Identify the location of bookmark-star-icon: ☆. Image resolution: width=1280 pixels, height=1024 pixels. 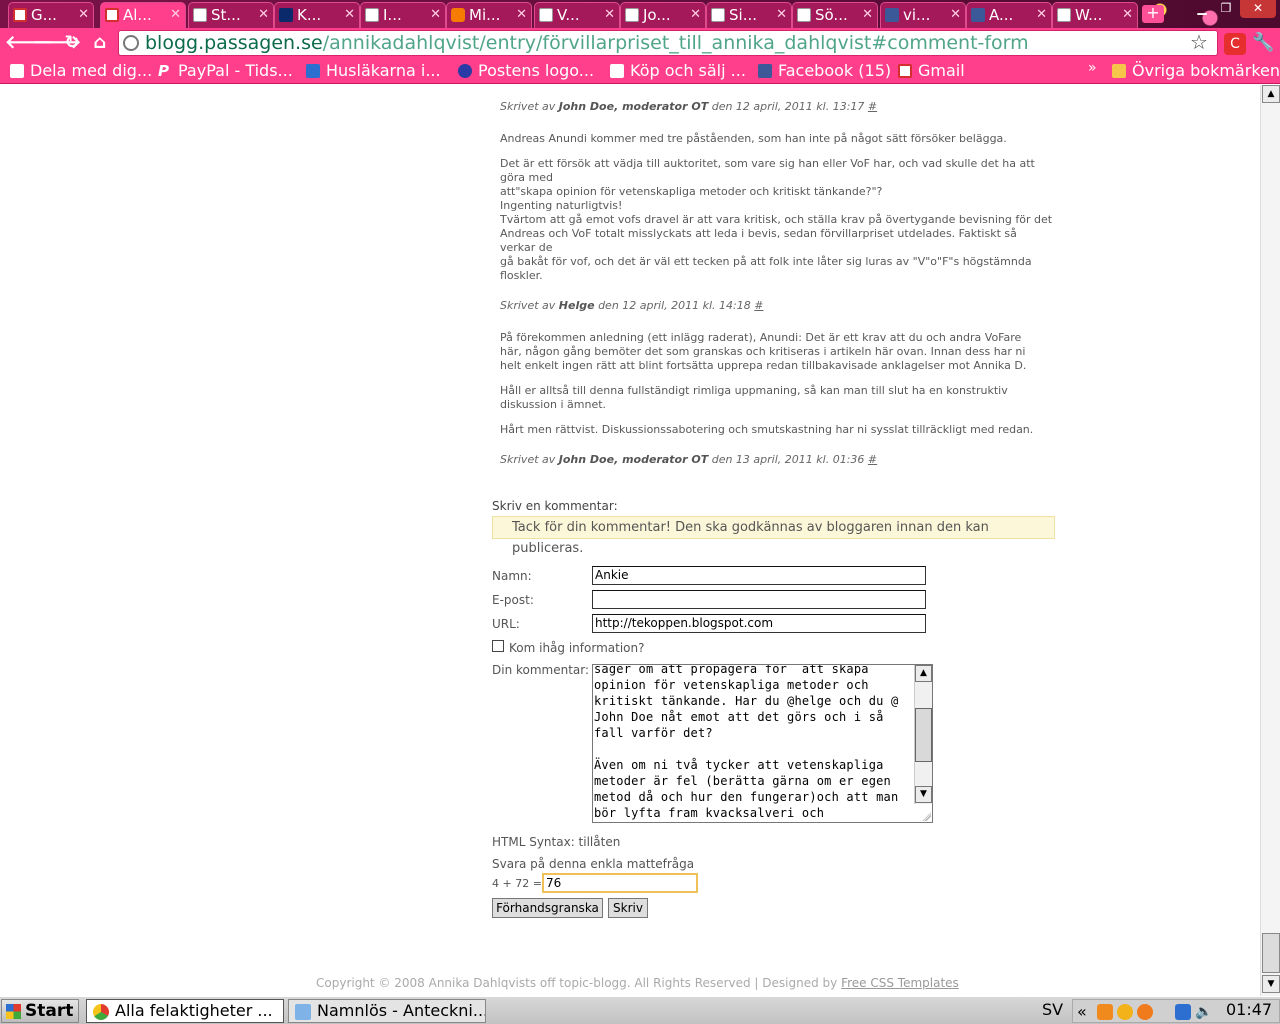
(1199, 42).